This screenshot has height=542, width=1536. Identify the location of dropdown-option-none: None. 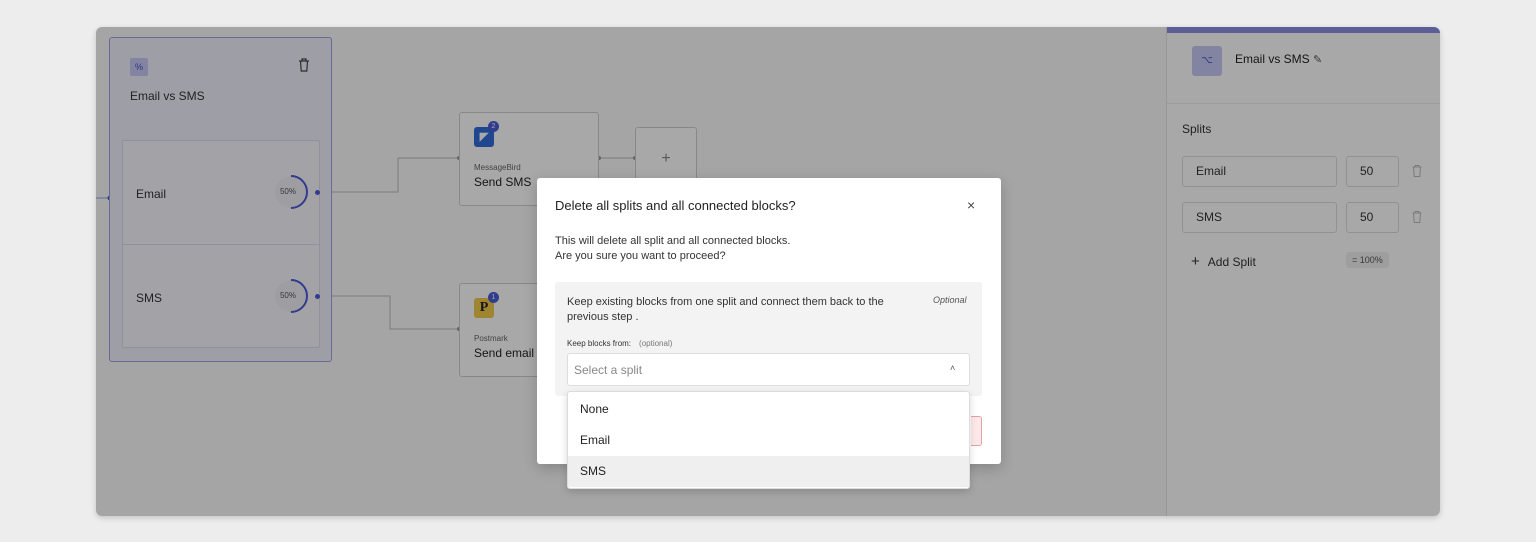
(768, 409).